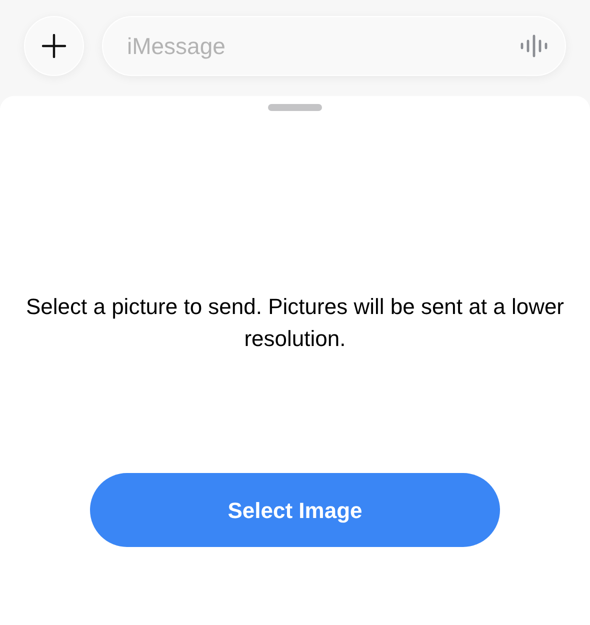 This screenshot has width=590, height=625. I want to click on instruction-text: Select a picture to send. Pictures will be sent at a lower resolution., so click(295, 323).